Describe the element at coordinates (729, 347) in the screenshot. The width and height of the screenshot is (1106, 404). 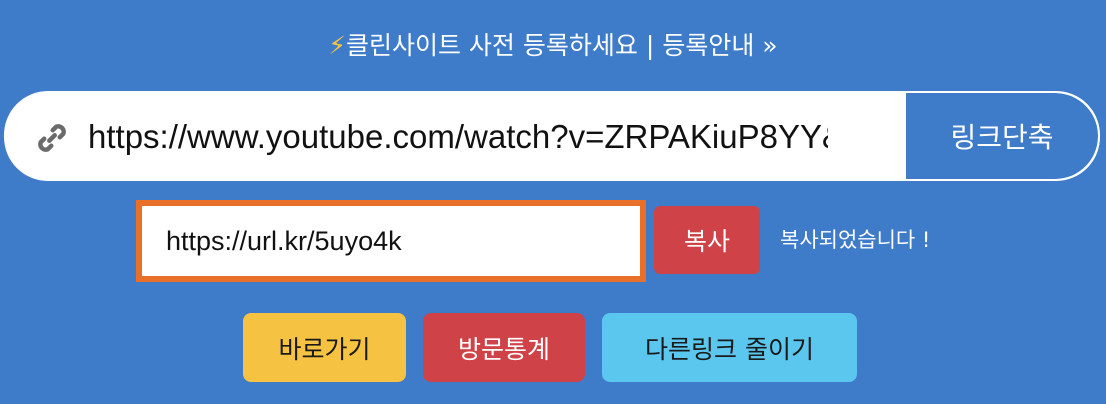
I see `shorten-another-button: 다른링크 줄이기` at that location.